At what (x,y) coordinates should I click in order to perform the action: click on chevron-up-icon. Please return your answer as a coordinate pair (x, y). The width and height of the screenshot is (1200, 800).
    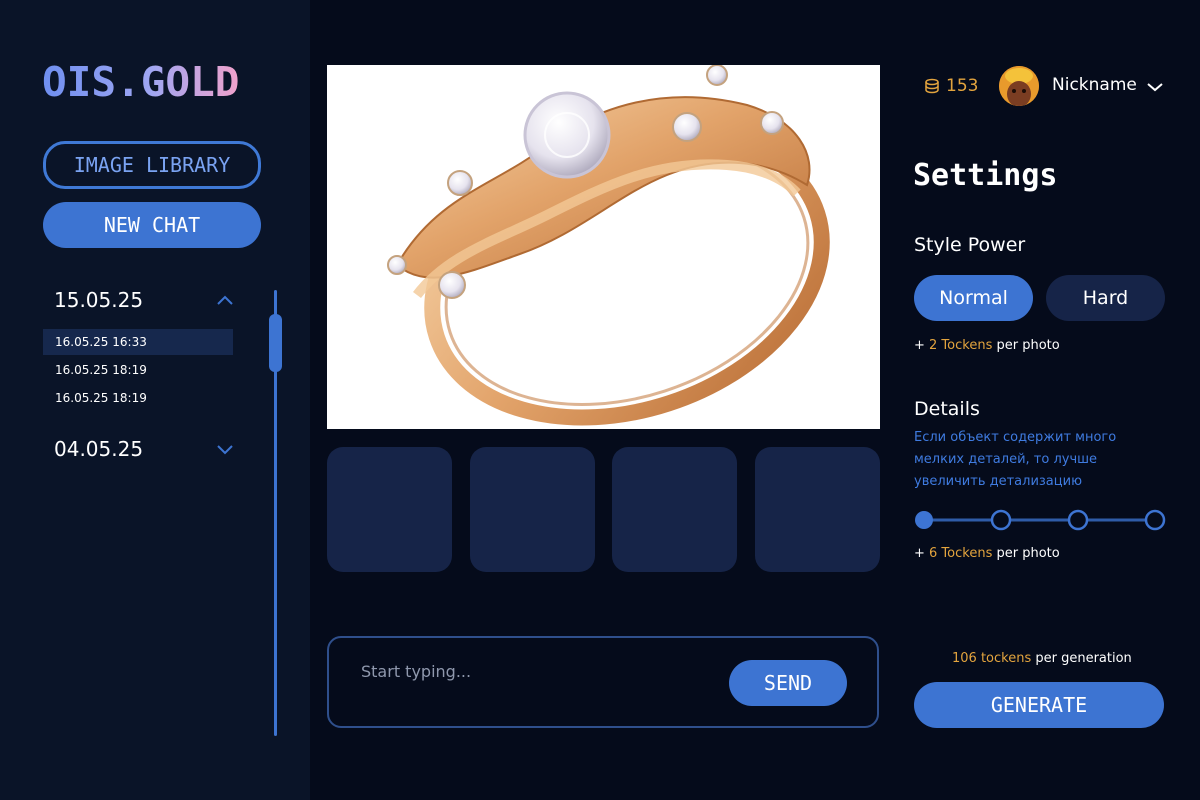
    Looking at the image, I should click on (225, 300).